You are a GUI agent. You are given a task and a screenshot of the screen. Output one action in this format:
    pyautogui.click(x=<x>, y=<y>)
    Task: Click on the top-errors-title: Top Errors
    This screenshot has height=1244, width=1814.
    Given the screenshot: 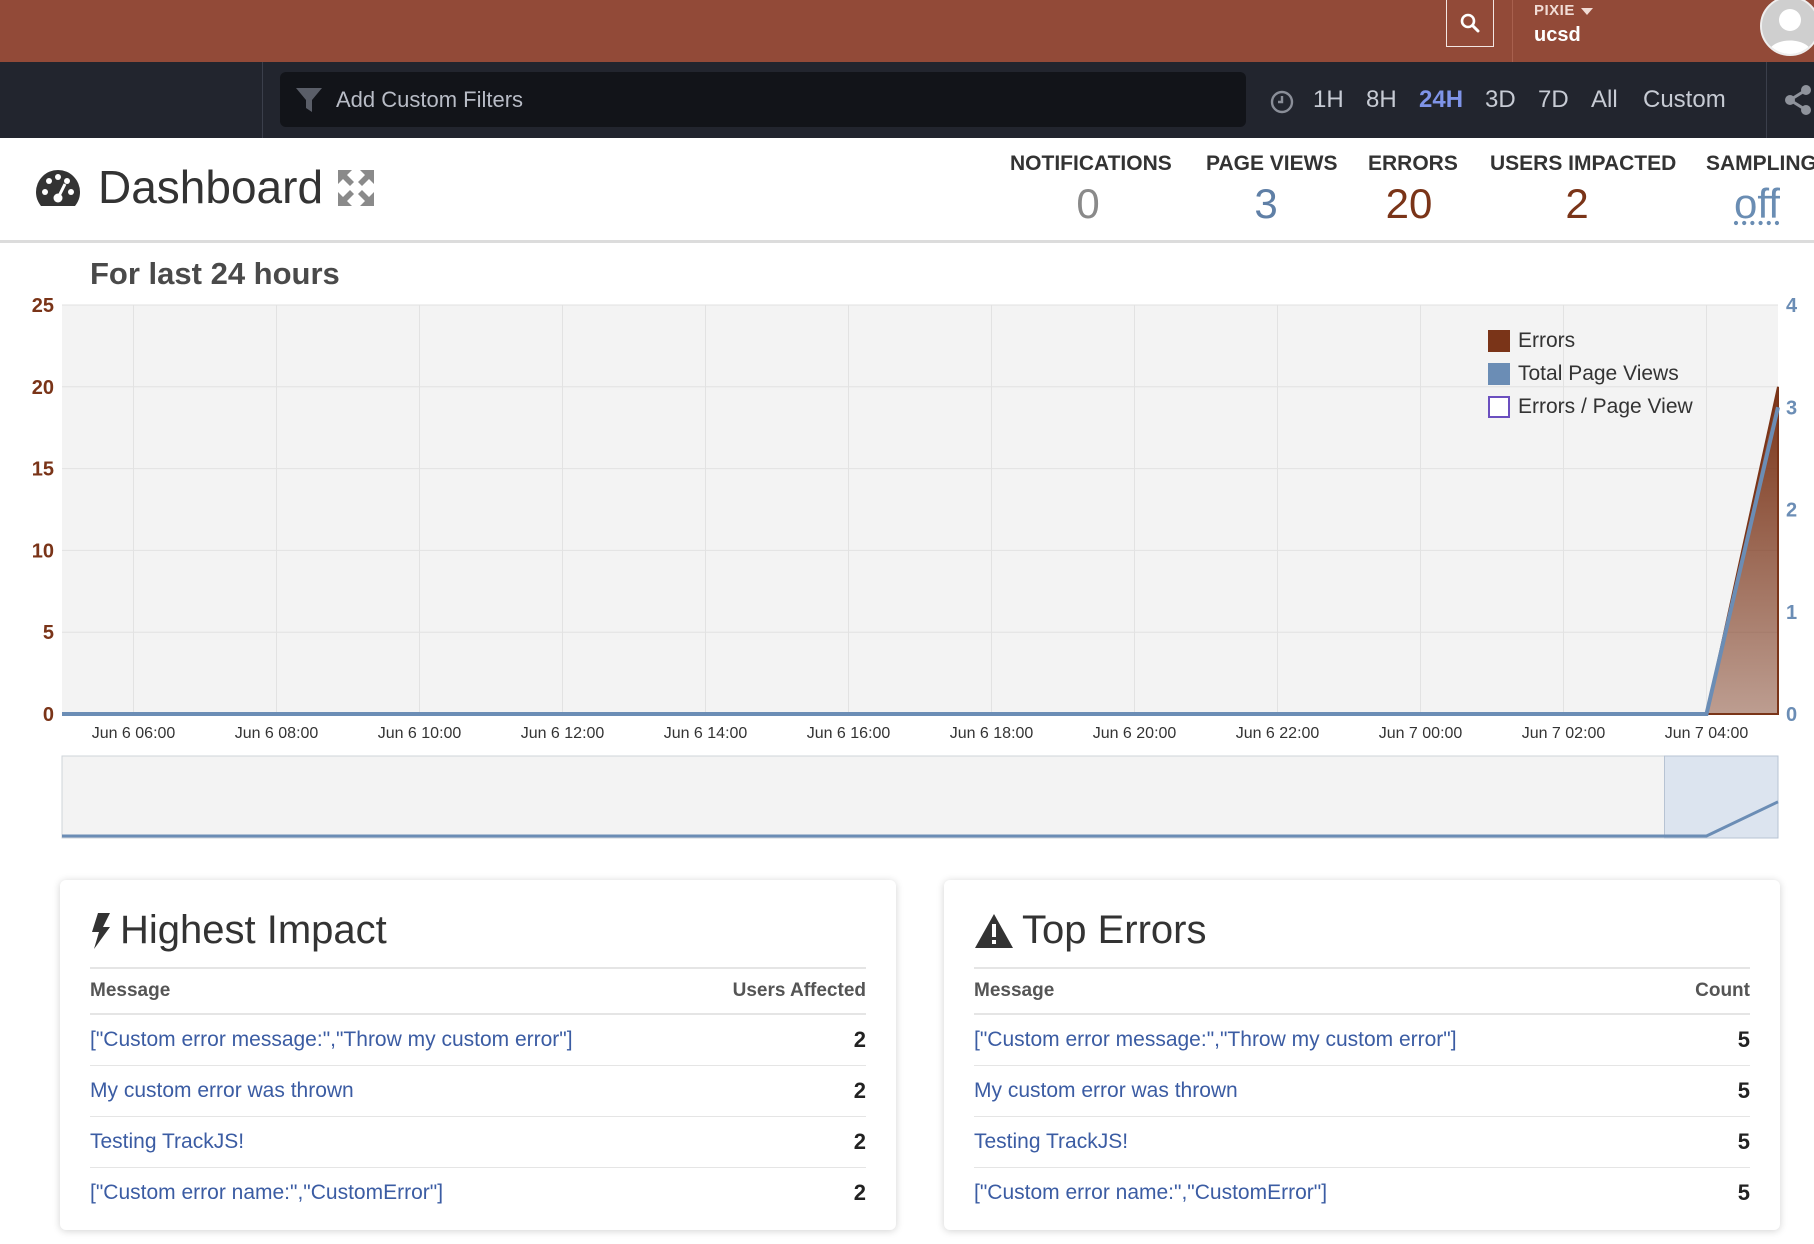 What is the action you would take?
    pyautogui.click(x=1090, y=930)
    